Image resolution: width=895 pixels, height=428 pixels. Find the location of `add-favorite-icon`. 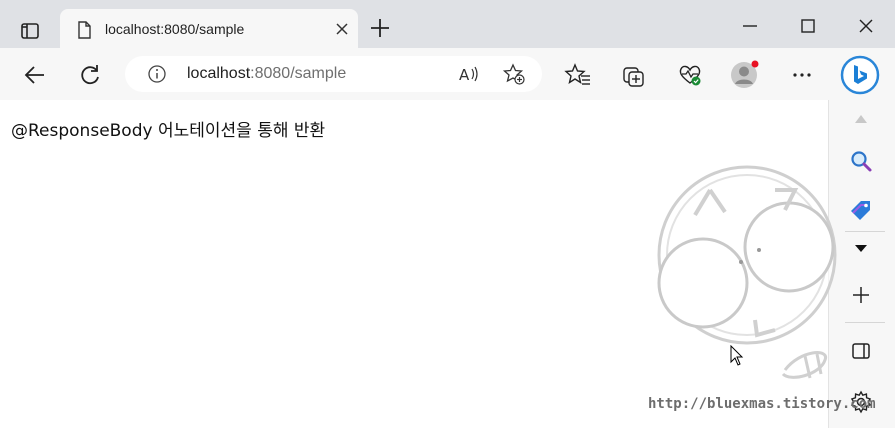

add-favorite-icon is located at coordinates (514, 74).